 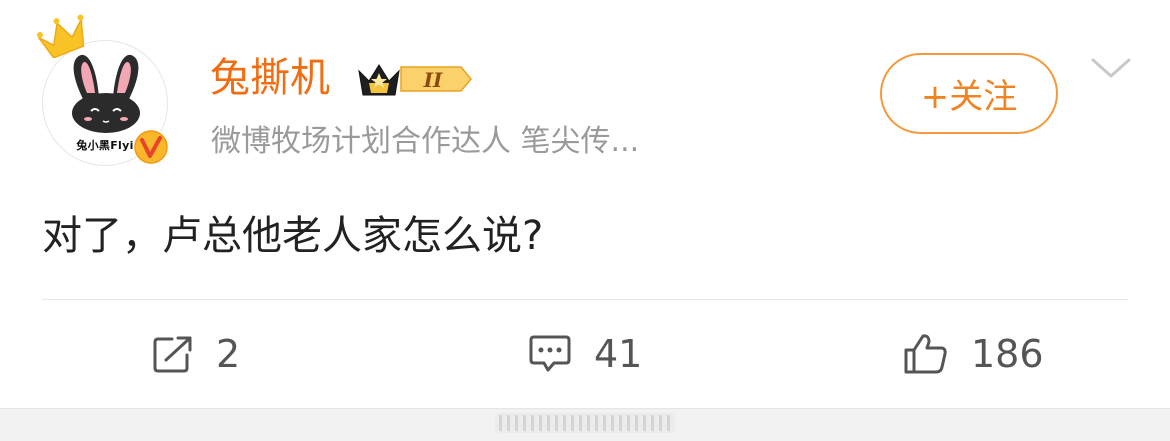 I want to click on post-text: 对了，卢总他老人家怎么说?, so click(x=293, y=236).